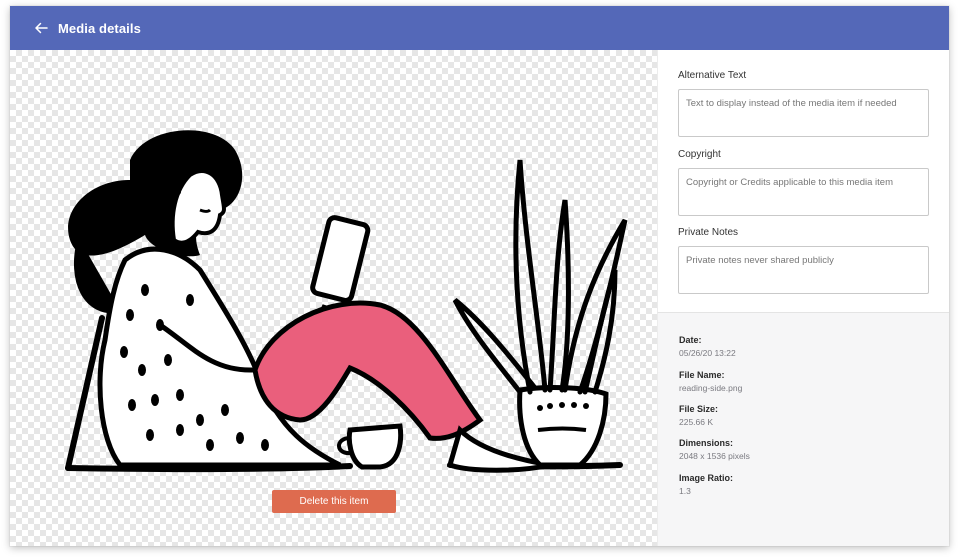 The image size is (960, 559). I want to click on copyright-label: Copyright, so click(699, 154).